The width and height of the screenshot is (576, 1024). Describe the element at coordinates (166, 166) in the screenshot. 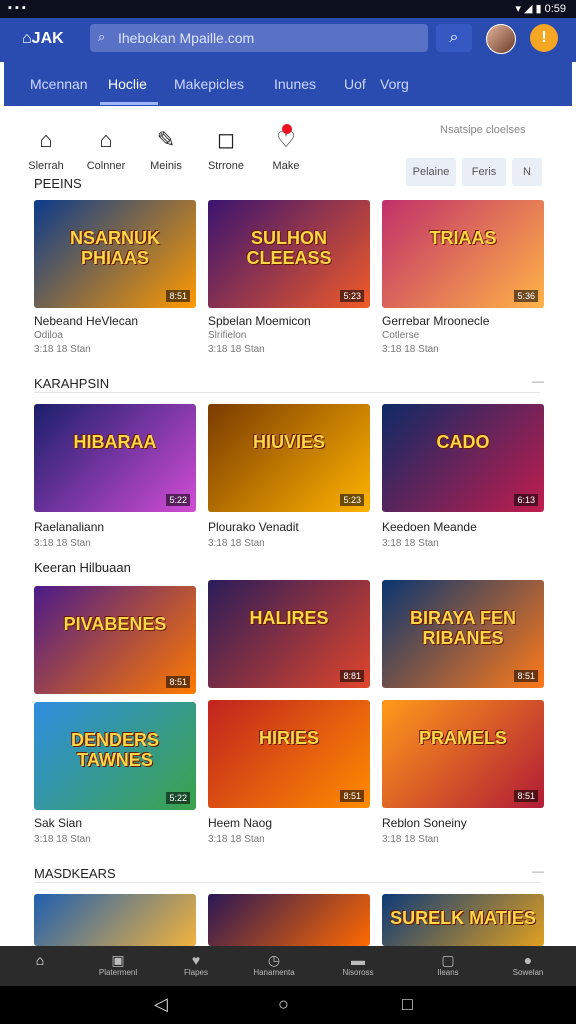

I see `quick-label-3: Meinis` at that location.